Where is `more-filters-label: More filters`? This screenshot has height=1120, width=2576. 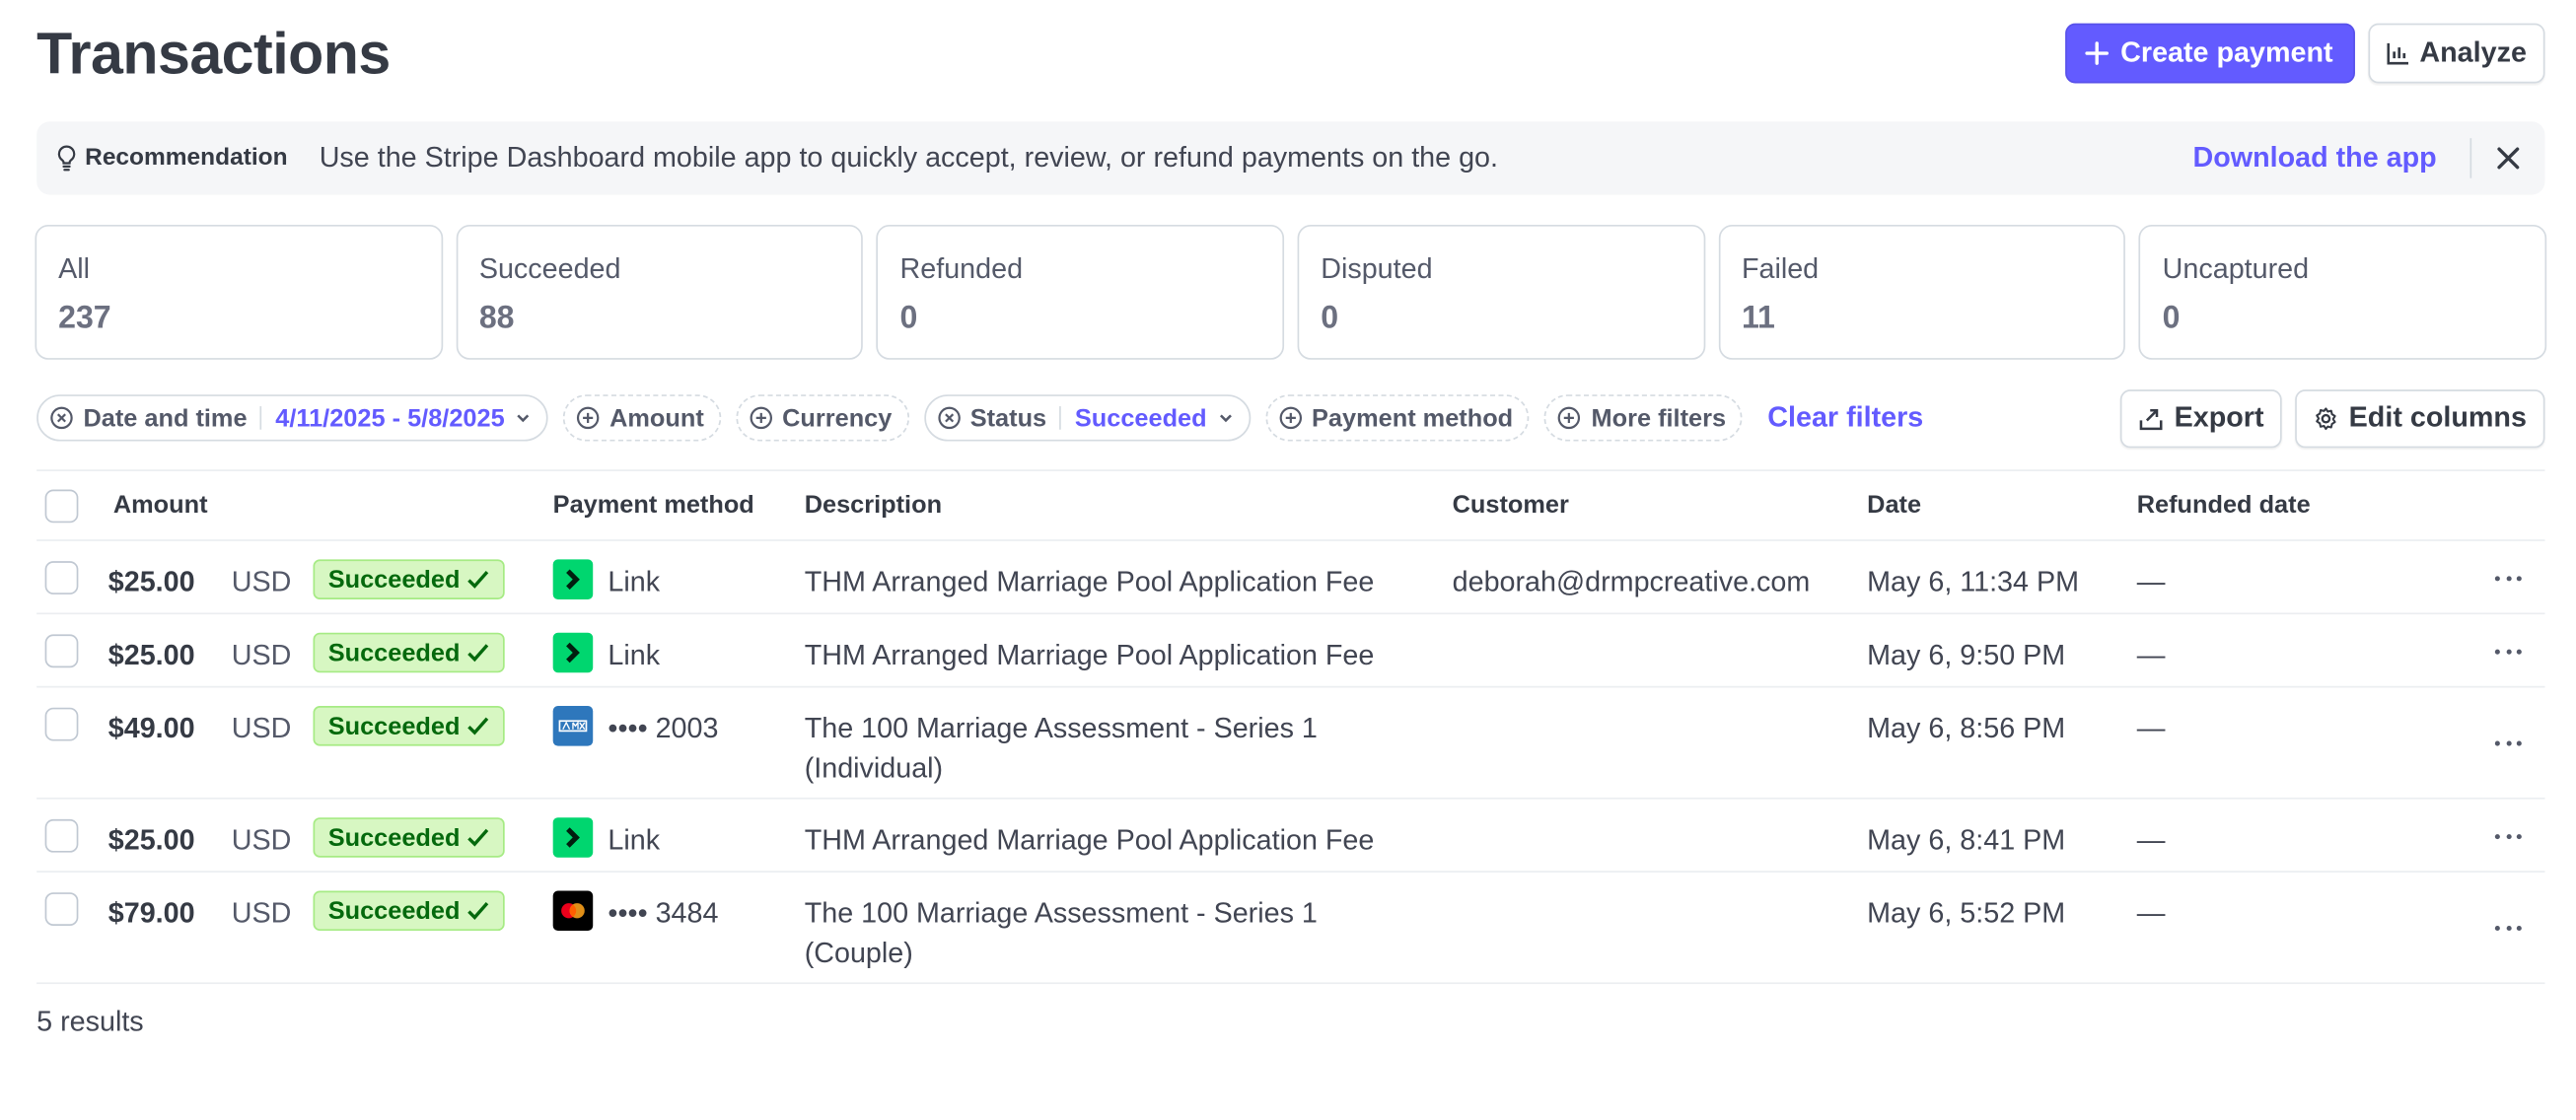 more-filters-label: More filters is located at coordinates (1659, 418).